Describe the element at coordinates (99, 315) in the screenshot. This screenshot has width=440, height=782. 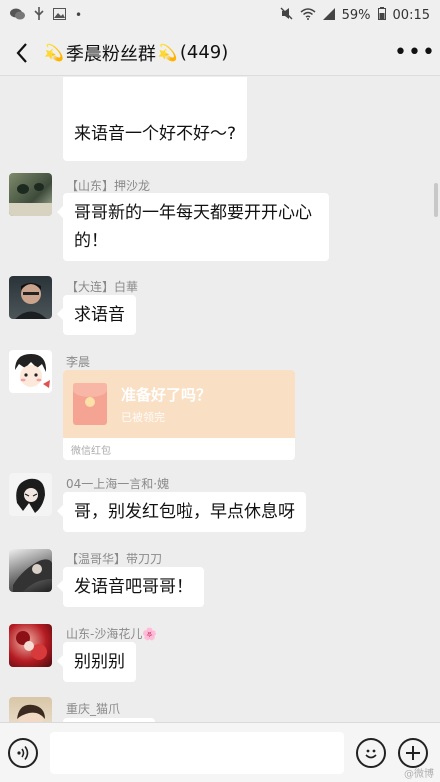
I see `message-text: 求语音` at that location.